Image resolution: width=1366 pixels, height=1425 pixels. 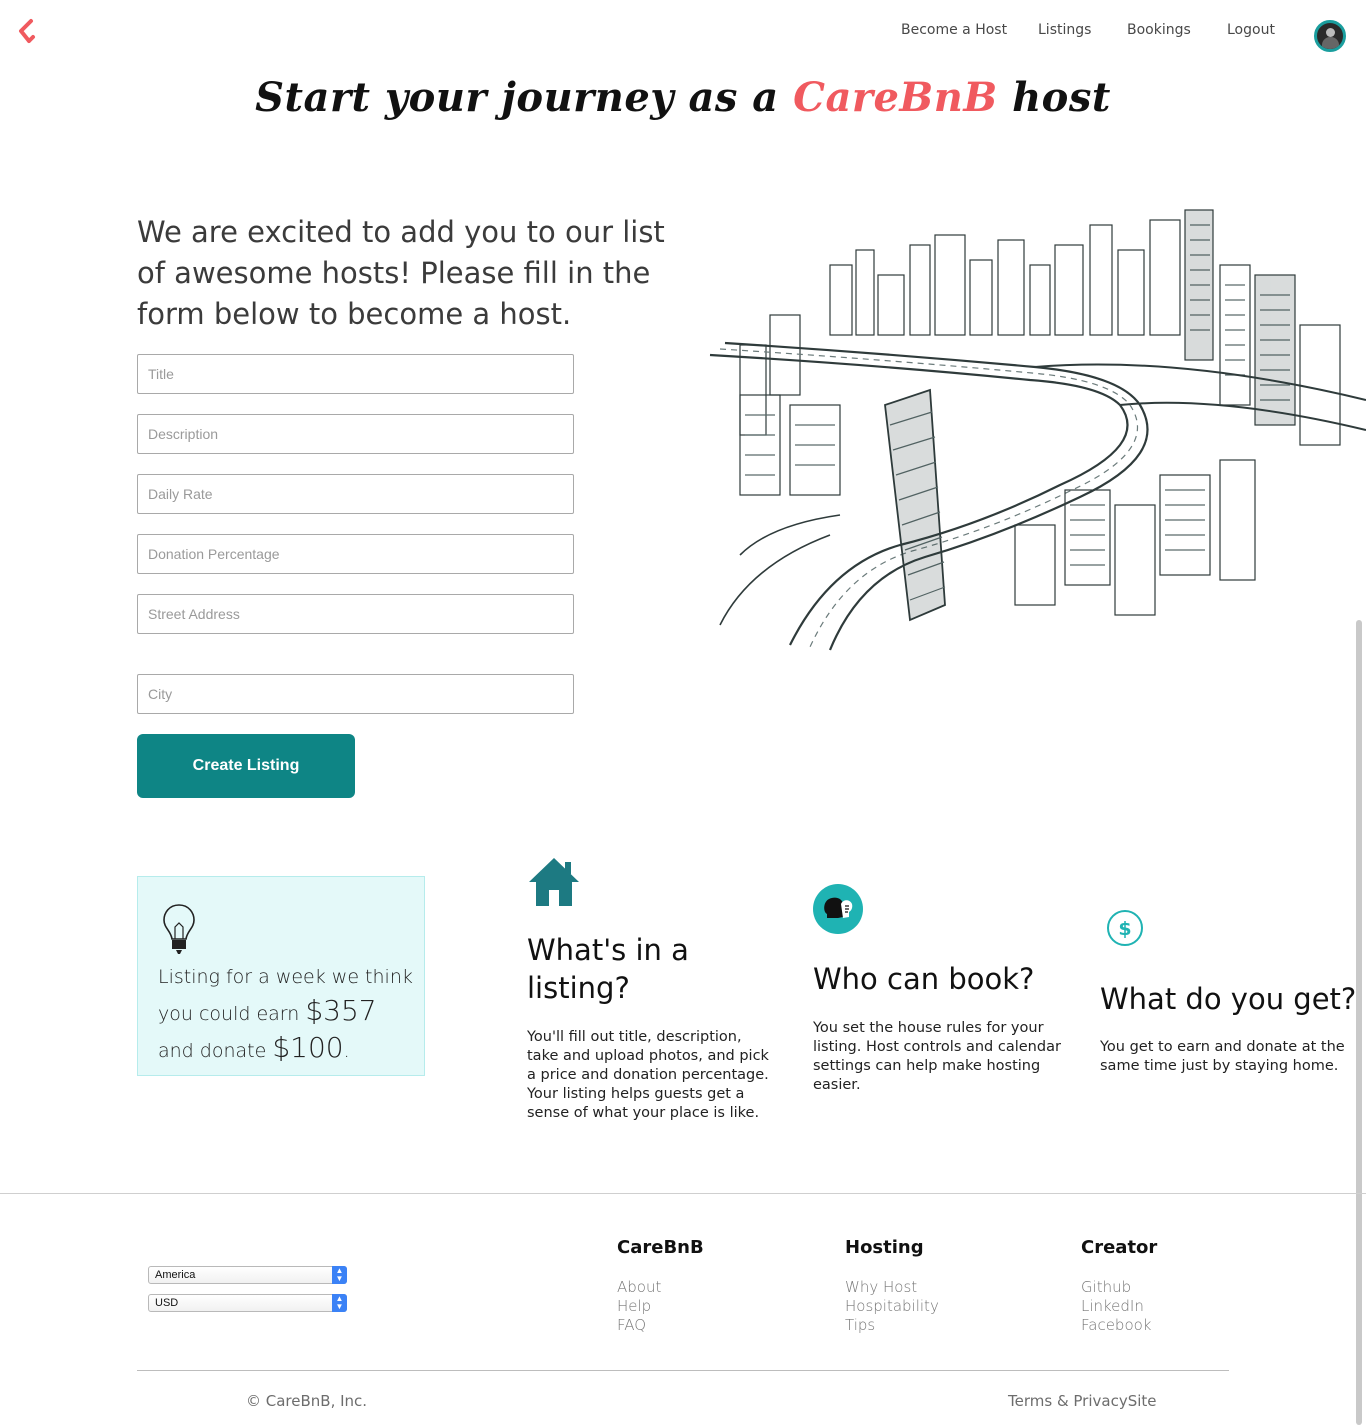 What do you see at coordinates (838, 909) in the screenshot?
I see `people-icon` at bounding box center [838, 909].